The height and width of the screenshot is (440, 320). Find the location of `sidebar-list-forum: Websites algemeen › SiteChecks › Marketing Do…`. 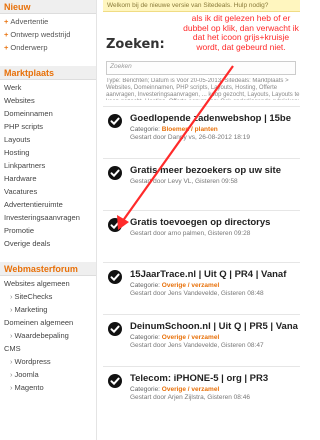

sidebar-list-forum: Websites algemeen › SiteChecks › Marketing Do… is located at coordinates (48, 335).